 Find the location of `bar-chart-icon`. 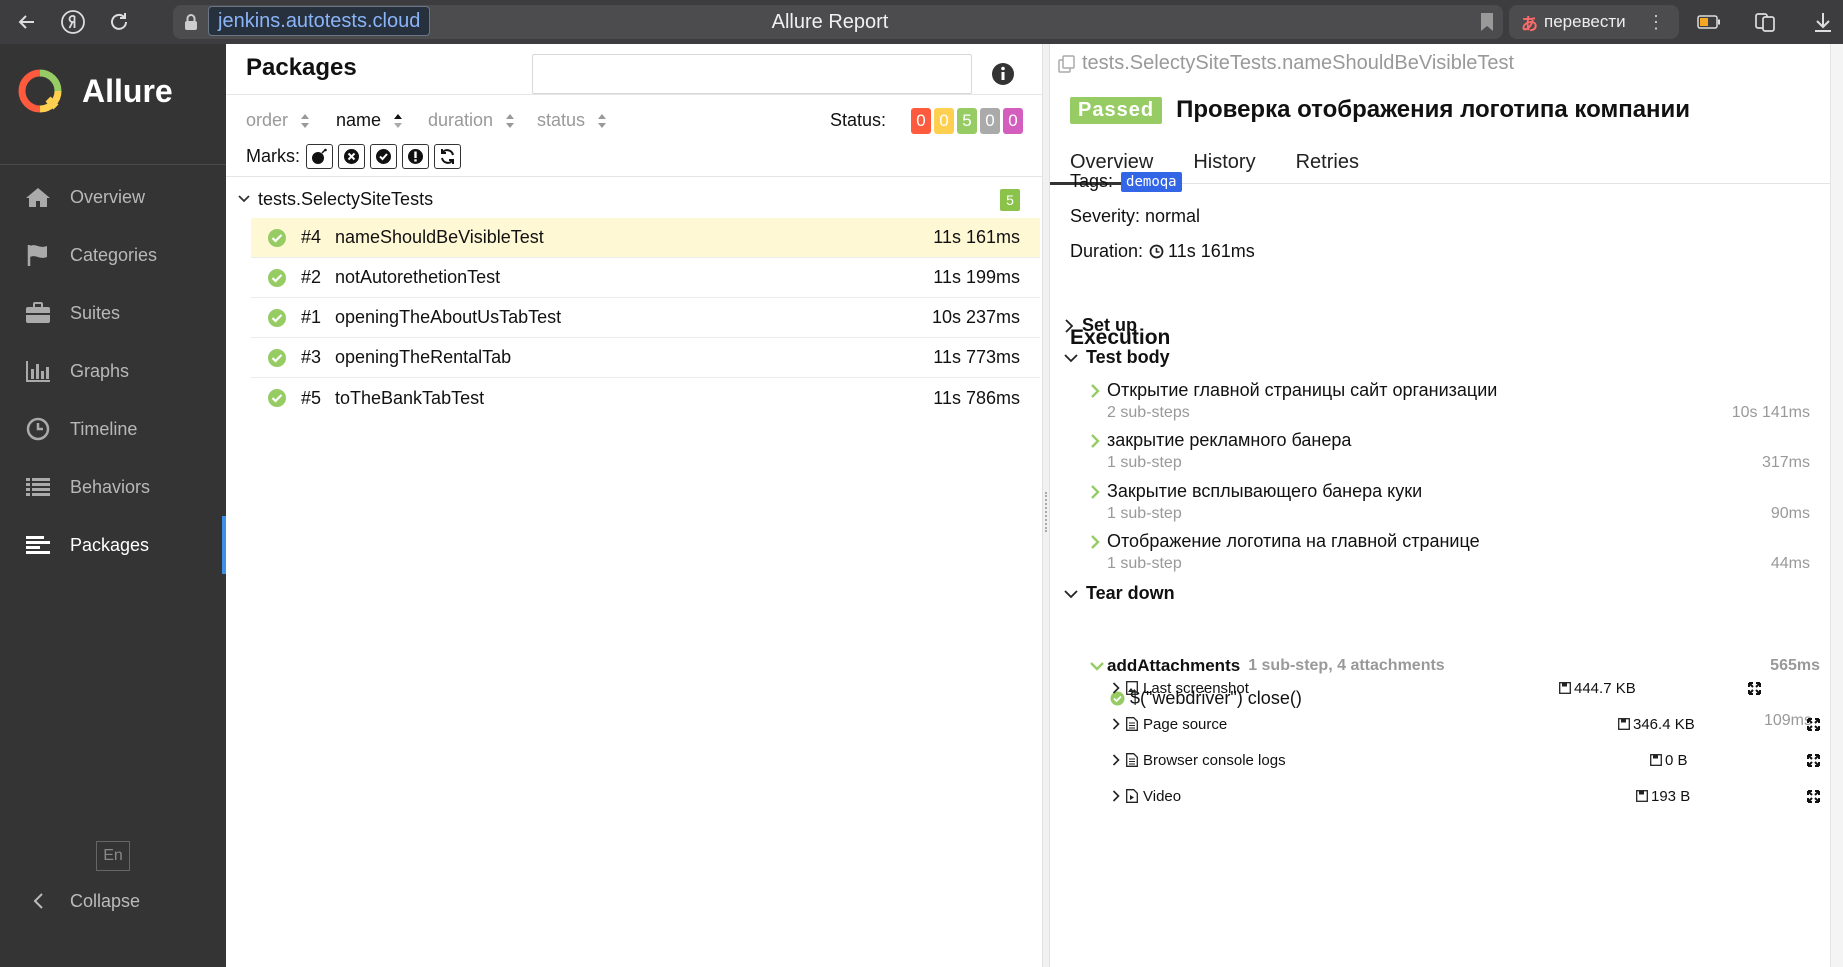

bar-chart-icon is located at coordinates (38, 371).